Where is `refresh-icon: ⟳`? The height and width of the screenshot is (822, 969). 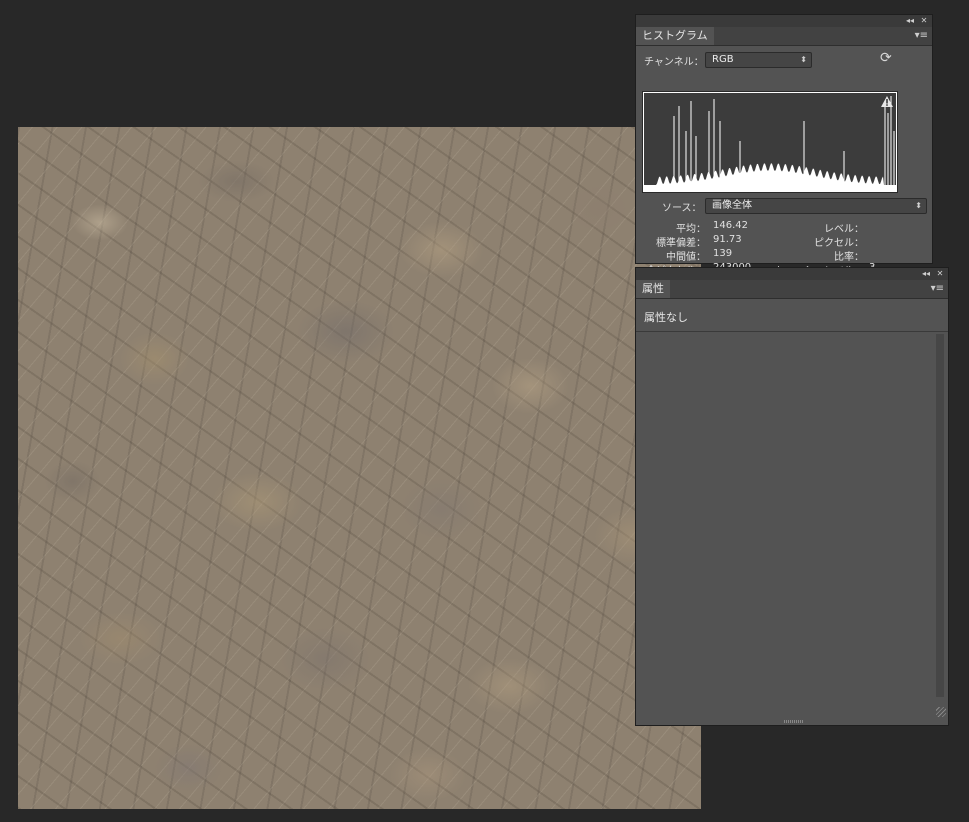
refresh-icon: ⟳ is located at coordinates (886, 58).